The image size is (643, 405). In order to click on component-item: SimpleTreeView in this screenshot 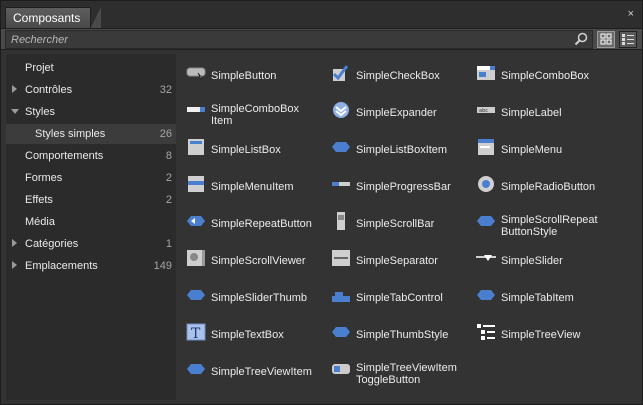, I will do `click(541, 332)`.